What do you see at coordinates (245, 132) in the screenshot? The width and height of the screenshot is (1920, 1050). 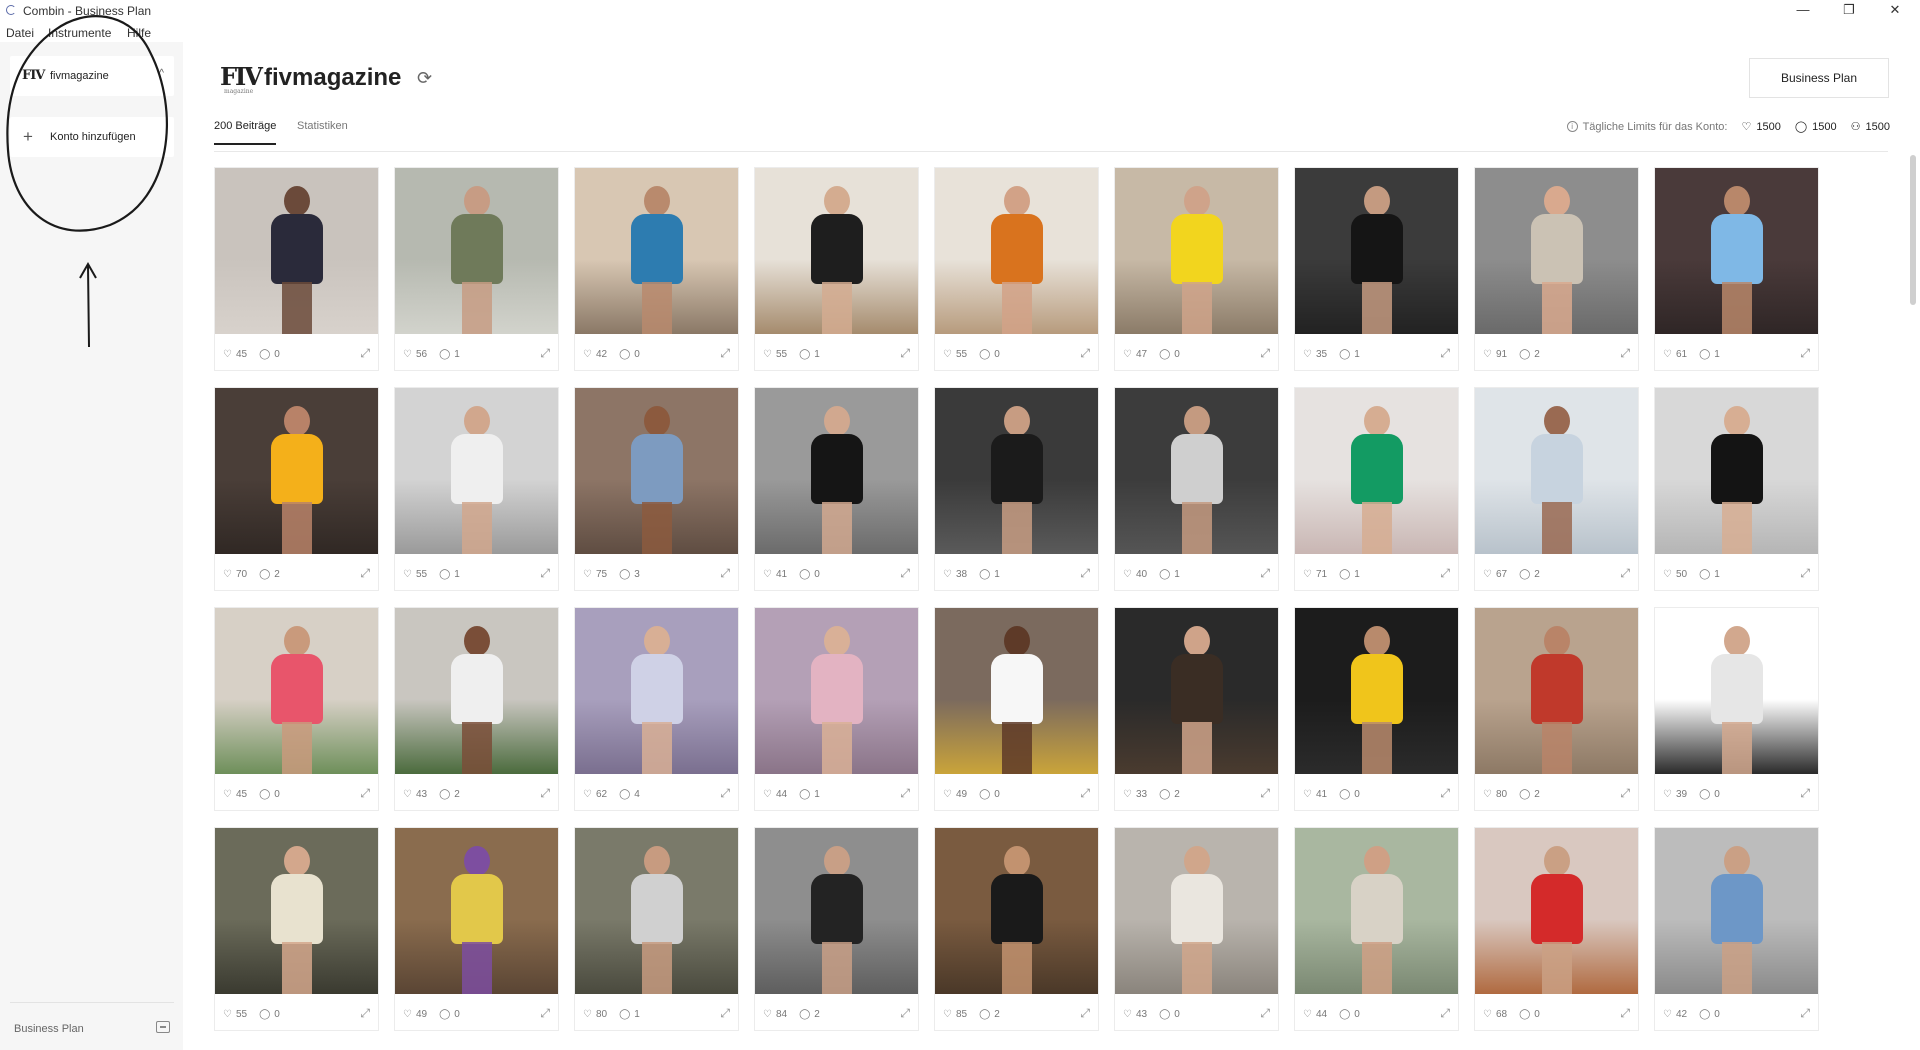 I see `tab-posts: 200 Beiträge` at bounding box center [245, 132].